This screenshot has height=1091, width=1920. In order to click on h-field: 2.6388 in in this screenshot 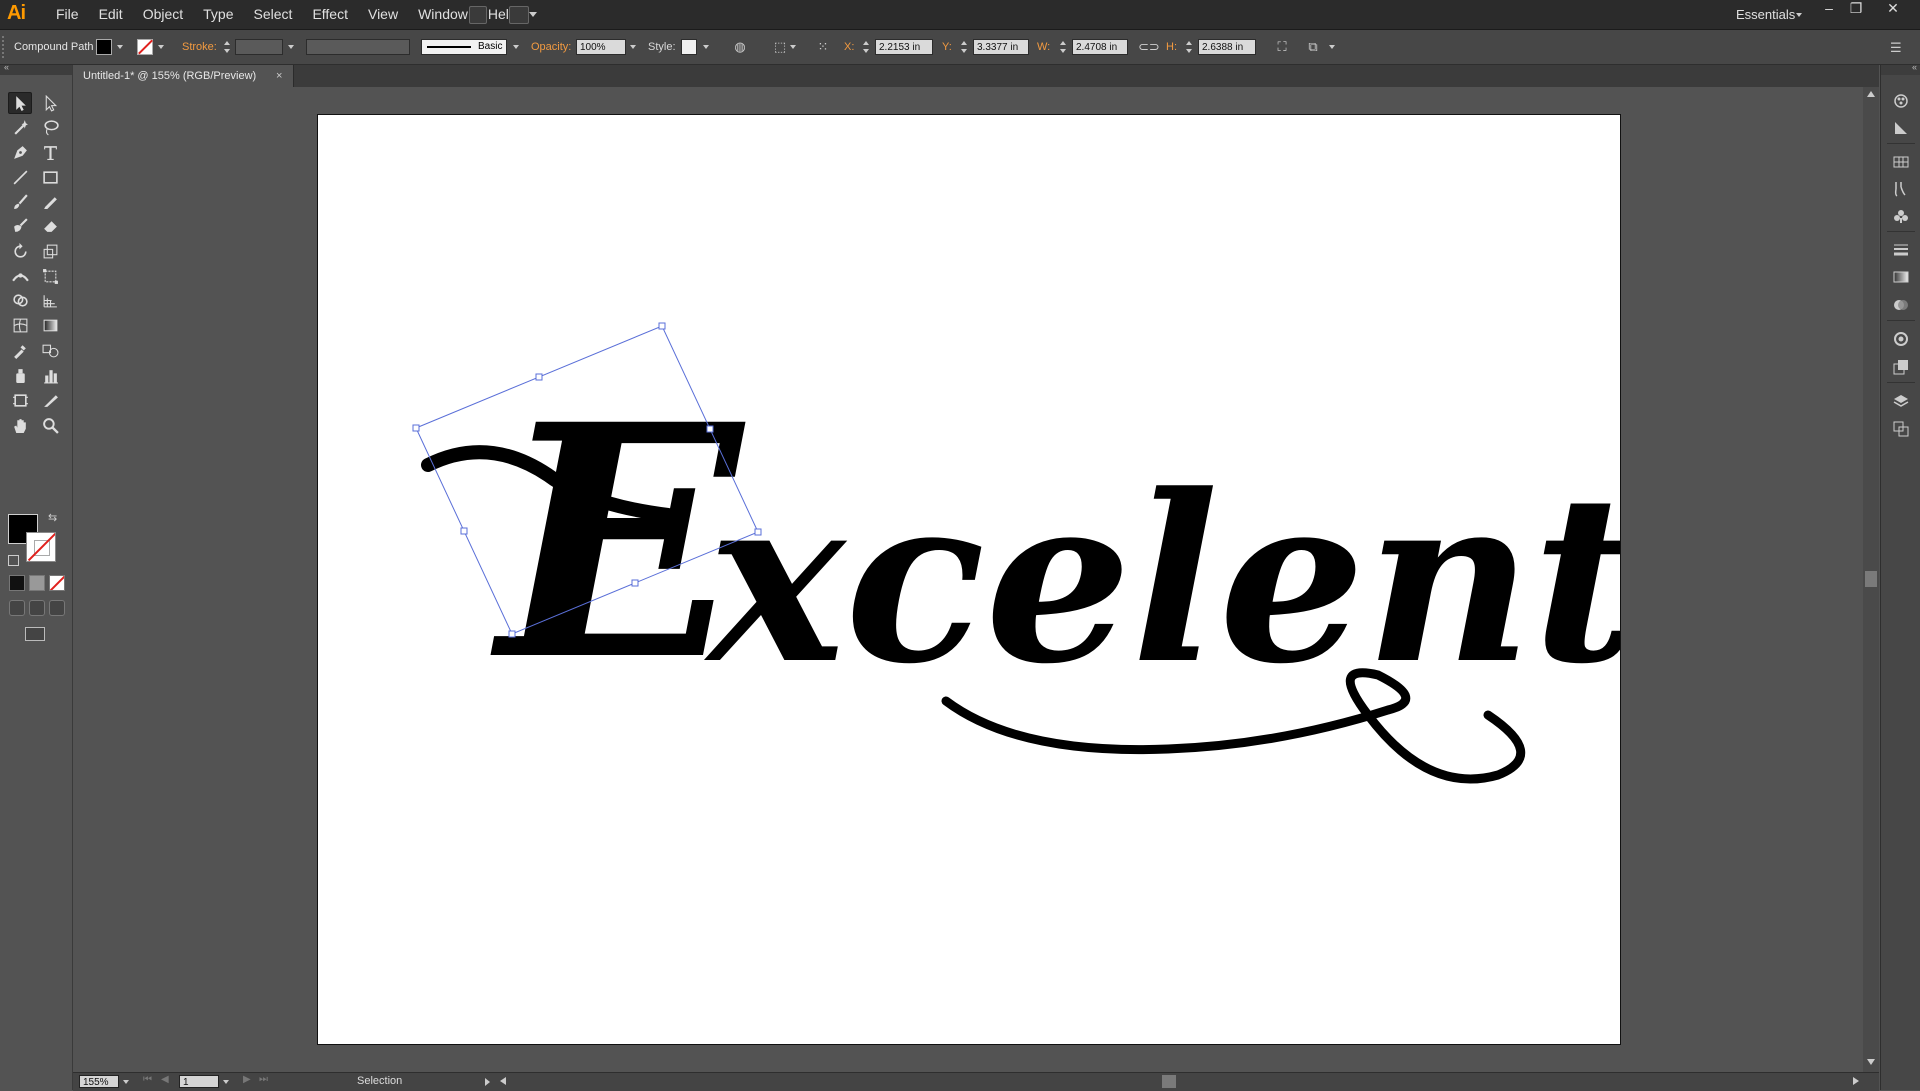, I will do `click(1227, 47)`.